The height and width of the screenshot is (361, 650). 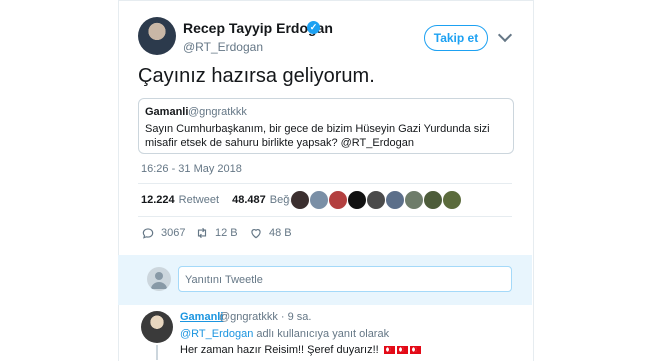 I want to click on reply-author-name: Gamanli, so click(x=201, y=317).